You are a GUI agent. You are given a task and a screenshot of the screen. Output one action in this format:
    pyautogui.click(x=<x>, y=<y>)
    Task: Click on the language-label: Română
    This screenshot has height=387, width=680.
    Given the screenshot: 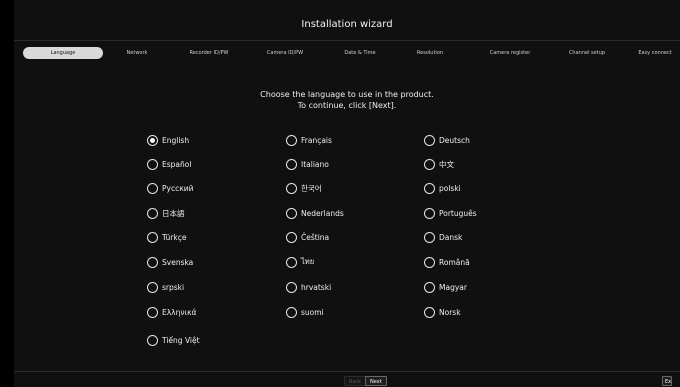 What is the action you would take?
    pyautogui.click(x=454, y=262)
    